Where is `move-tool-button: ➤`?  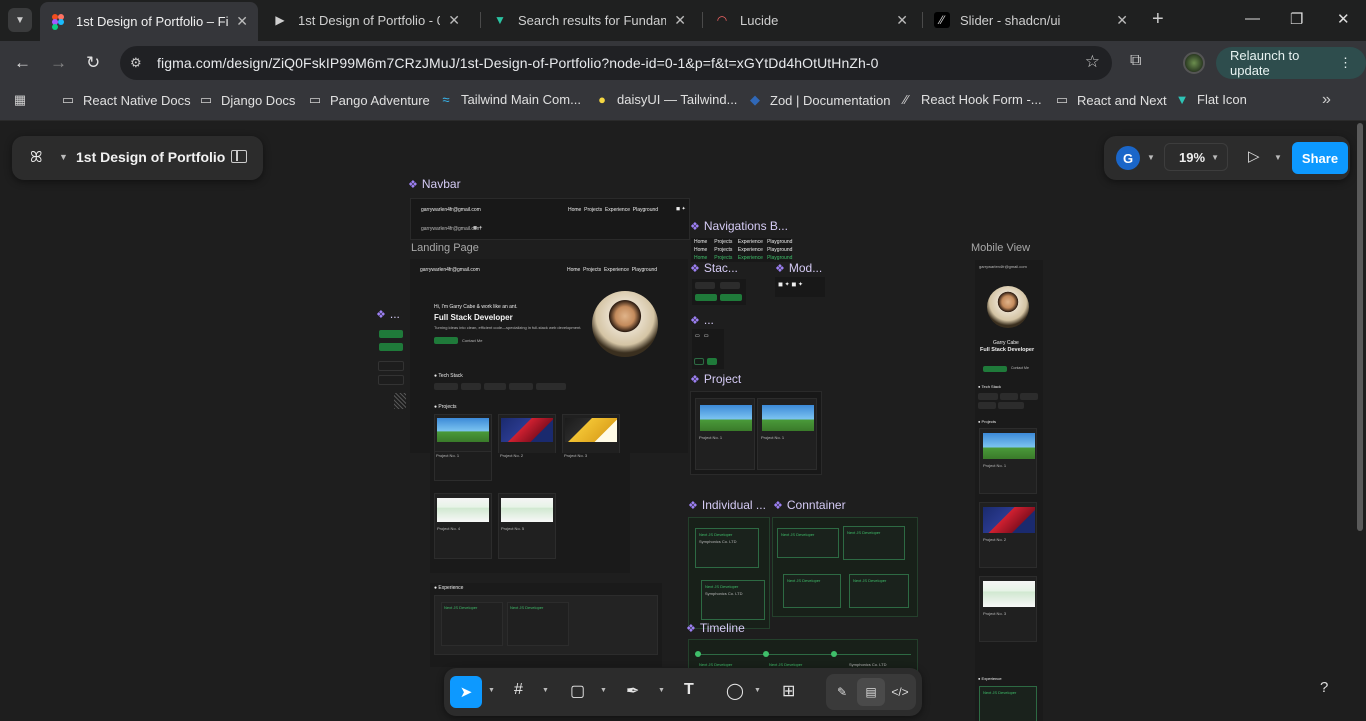 move-tool-button: ➤ is located at coordinates (466, 692).